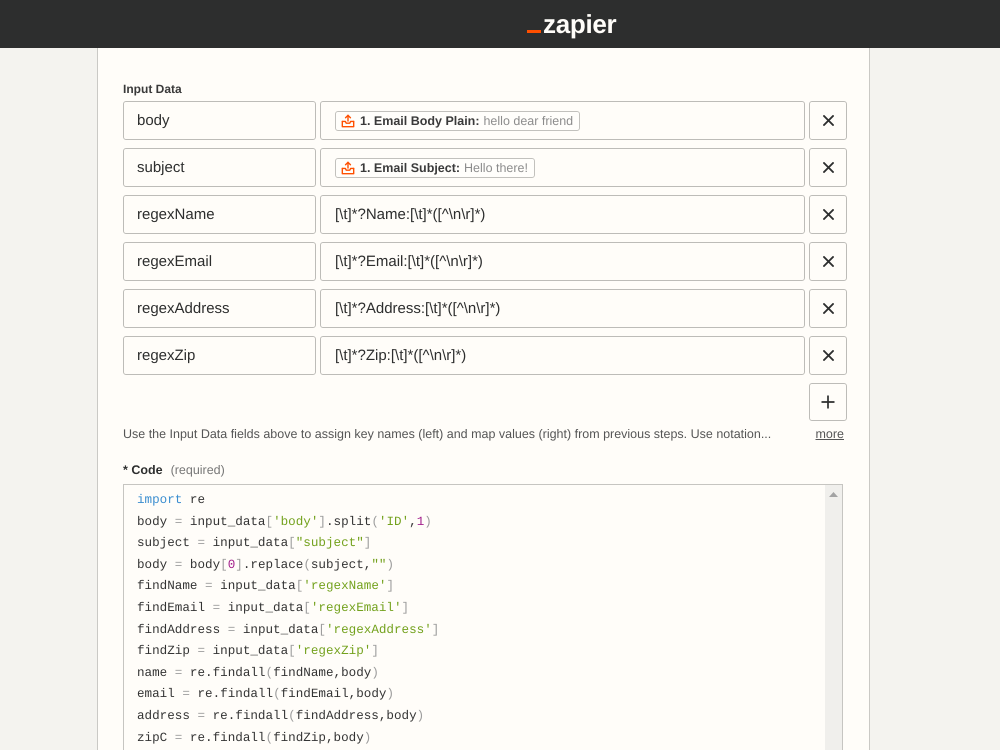  Describe the element at coordinates (562, 308) in the screenshot. I see `value-field: [\t]*?Address:[\t]*([^\n\r]*)` at that location.